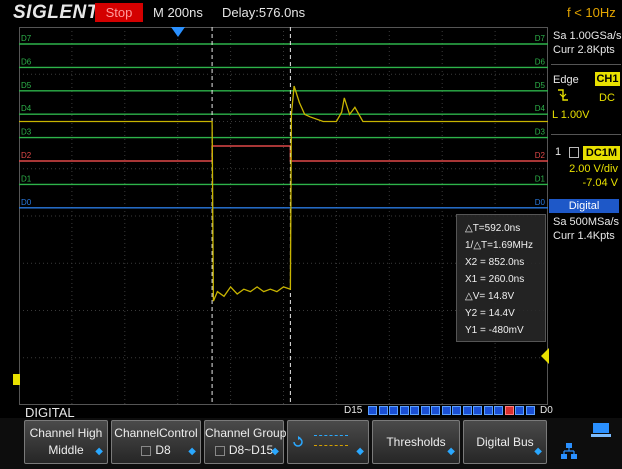 The image size is (622, 469). What do you see at coordinates (66, 433) in the screenshot?
I see `button-label: Channel High` at bounding box center [66, 433].